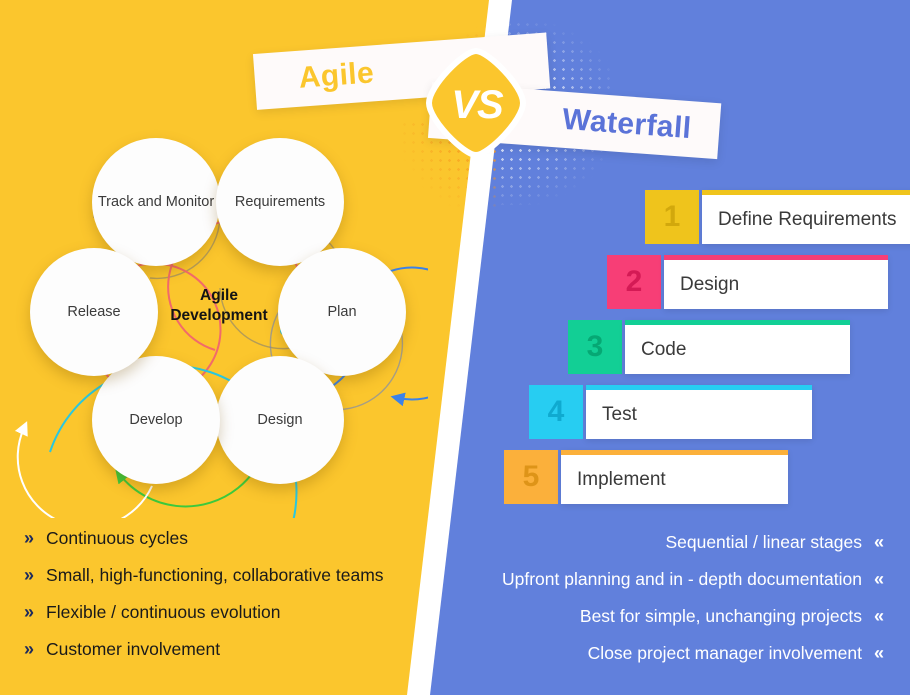 This screenshot has height=695, width=910. Describe the element at coordinates (163, 612) in the screenshot. I see `agile-bullet-text: Flexible / continuous evolution` at that location.